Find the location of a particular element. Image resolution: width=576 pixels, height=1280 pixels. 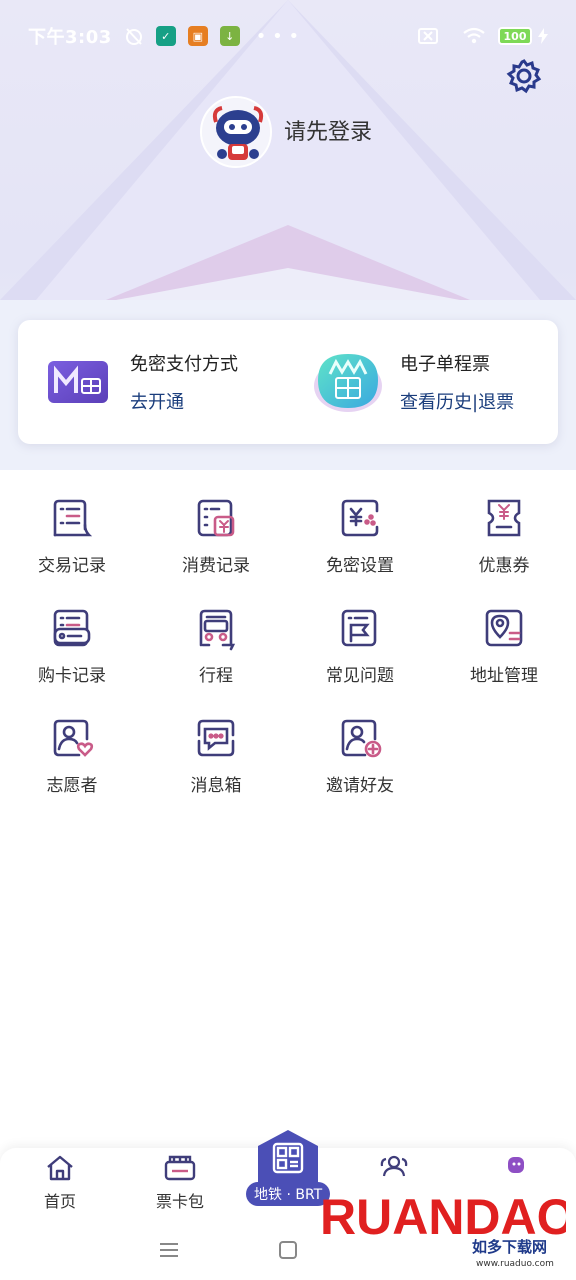

battery-icon: 100 is located at coordinates (515, 36).